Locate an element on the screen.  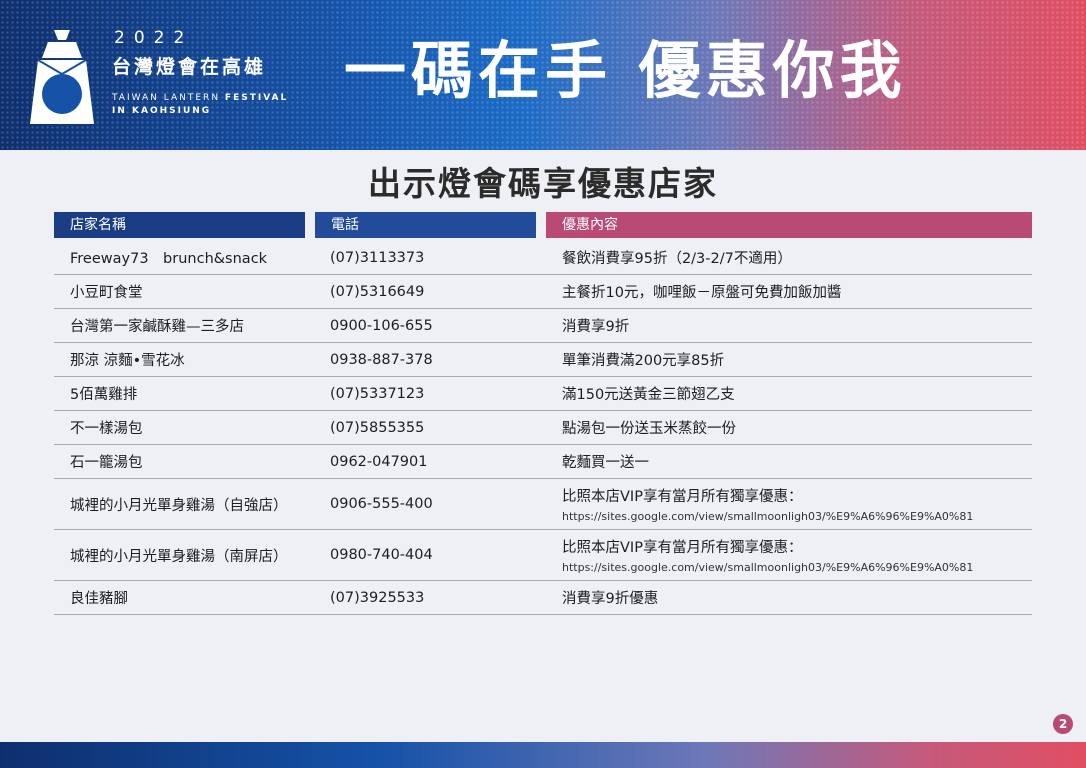
offer-cell-text: 點湯包一份送玉米蒸餃一份 is located at coordinates (649, 429).